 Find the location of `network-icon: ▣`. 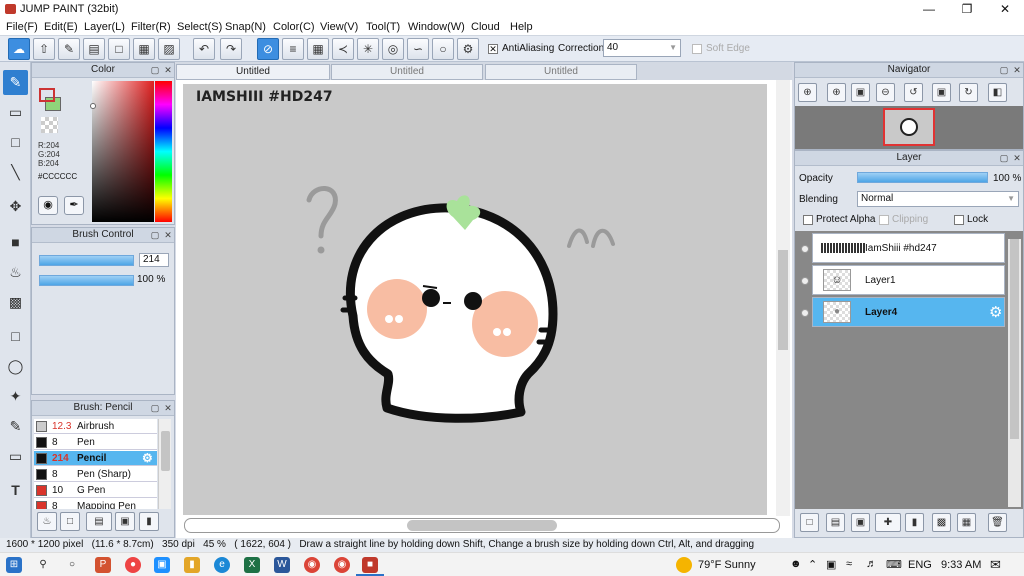

network-icon: ▣ is located at coordinates (831, 564).